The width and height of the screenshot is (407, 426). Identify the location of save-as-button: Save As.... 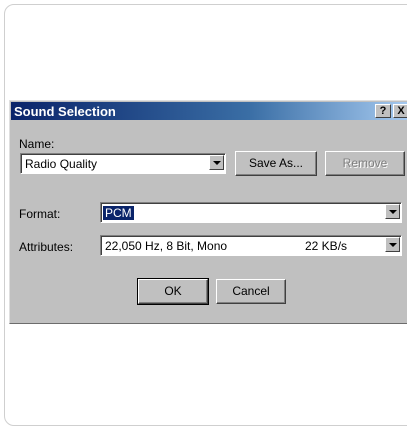
(276, 163).